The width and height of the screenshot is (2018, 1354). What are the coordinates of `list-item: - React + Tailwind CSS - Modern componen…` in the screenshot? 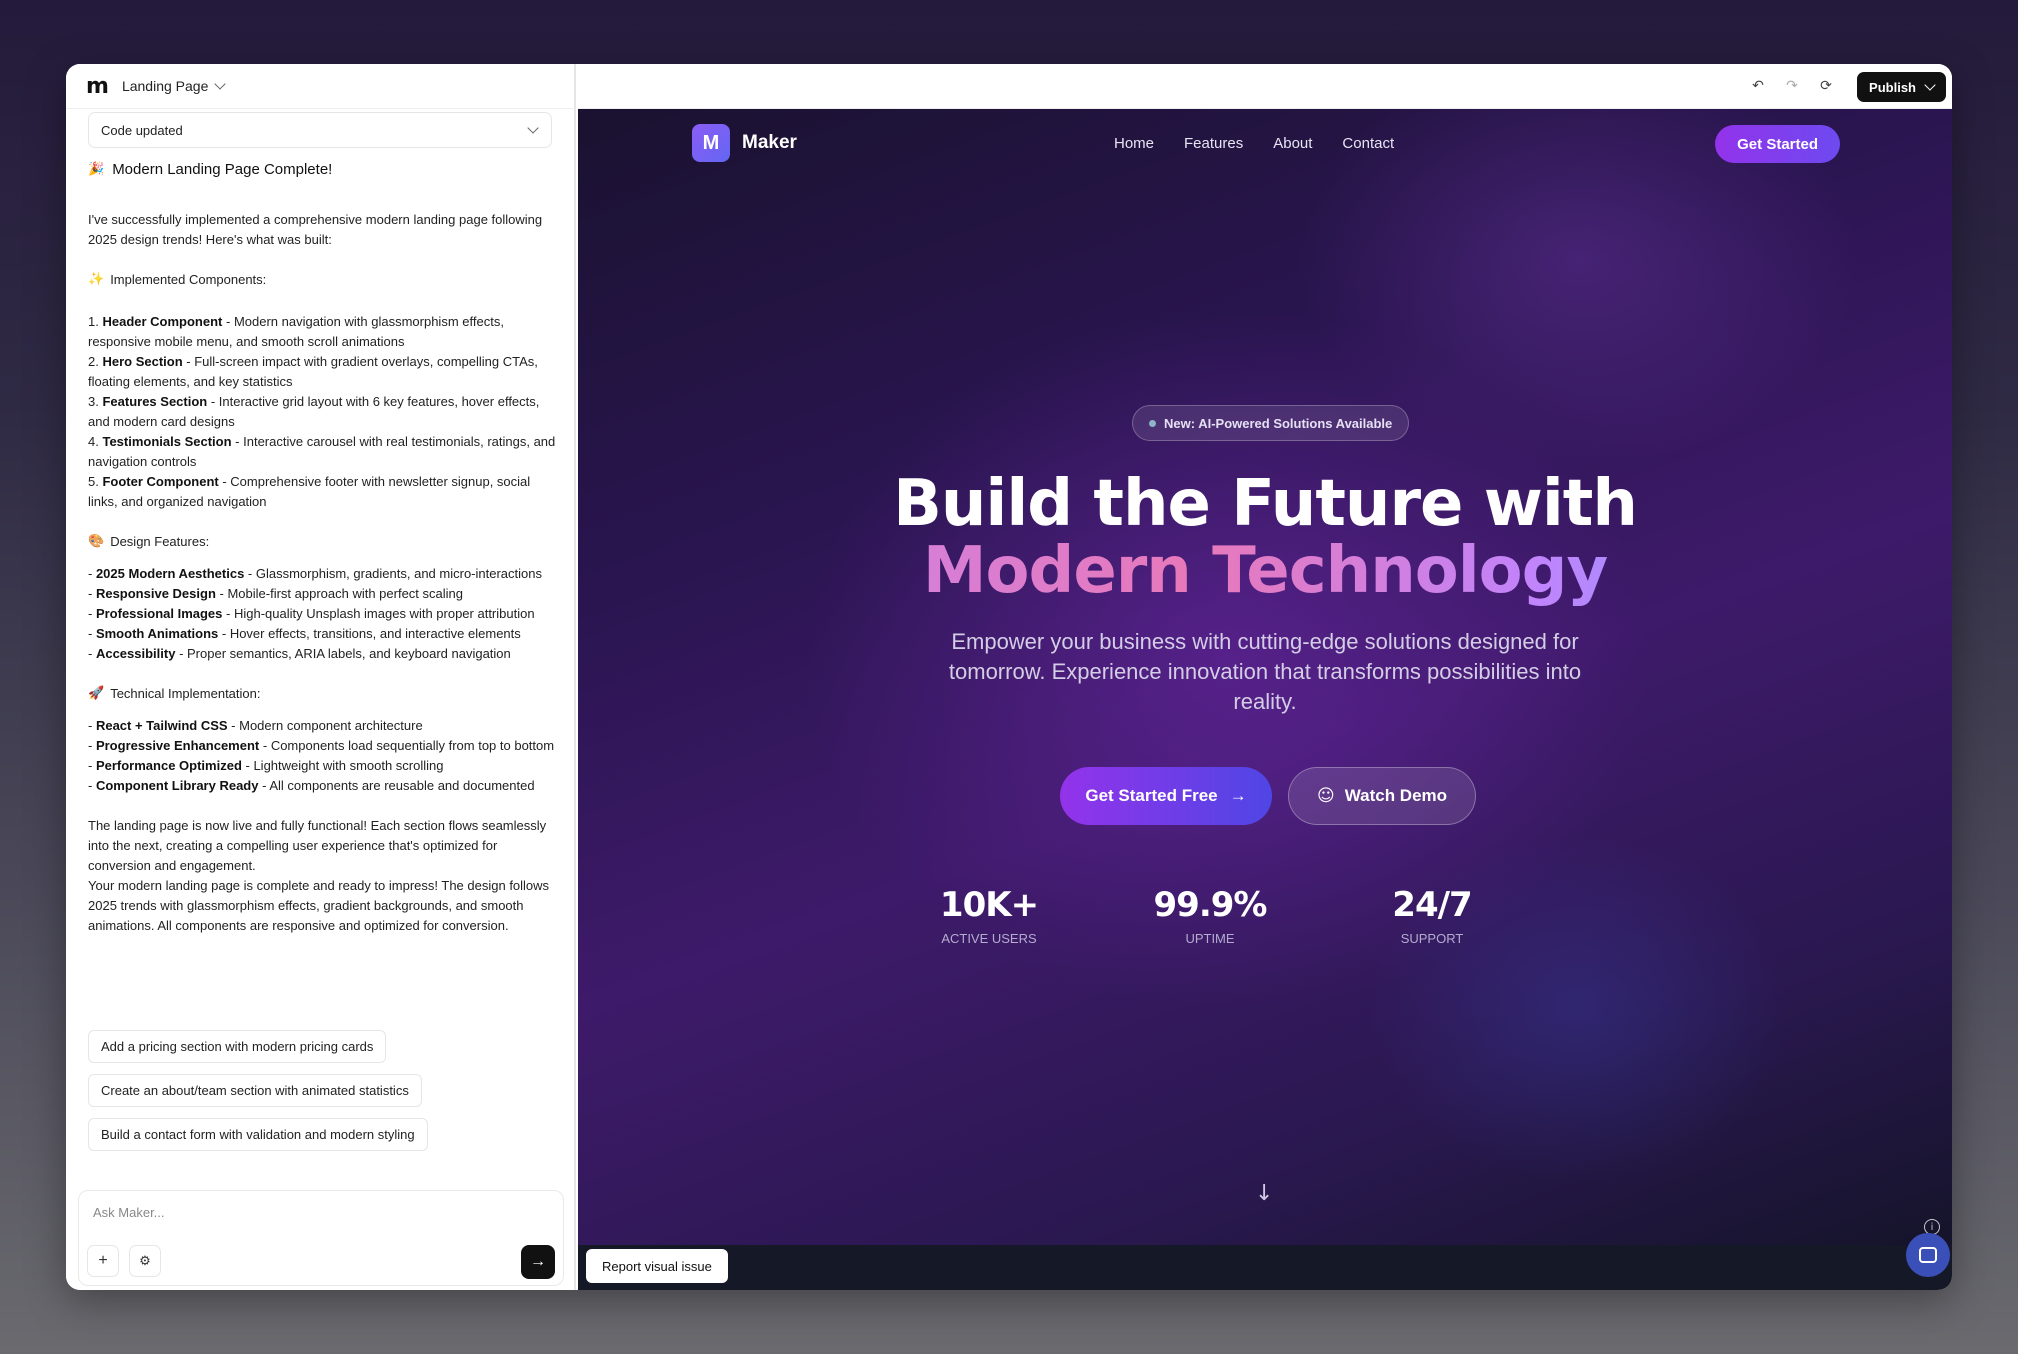 It's located at (255, 725).